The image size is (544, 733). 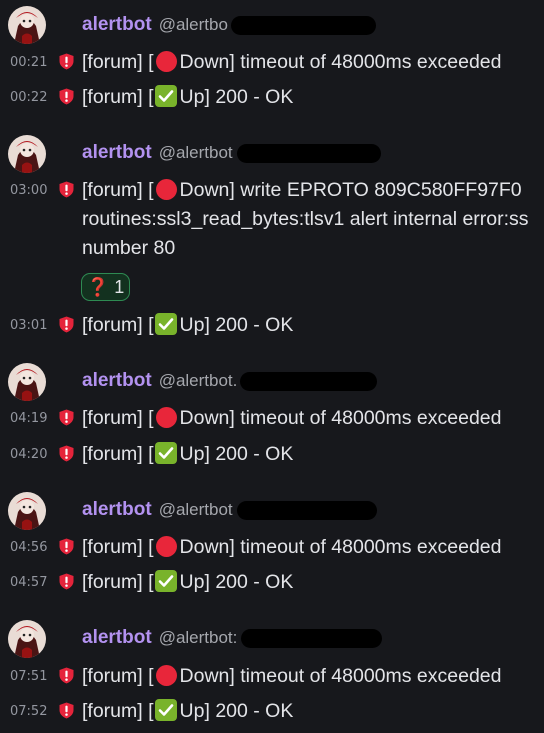 I want to click on message-header: alertbot @alertbo, so click(x=155, y=25).